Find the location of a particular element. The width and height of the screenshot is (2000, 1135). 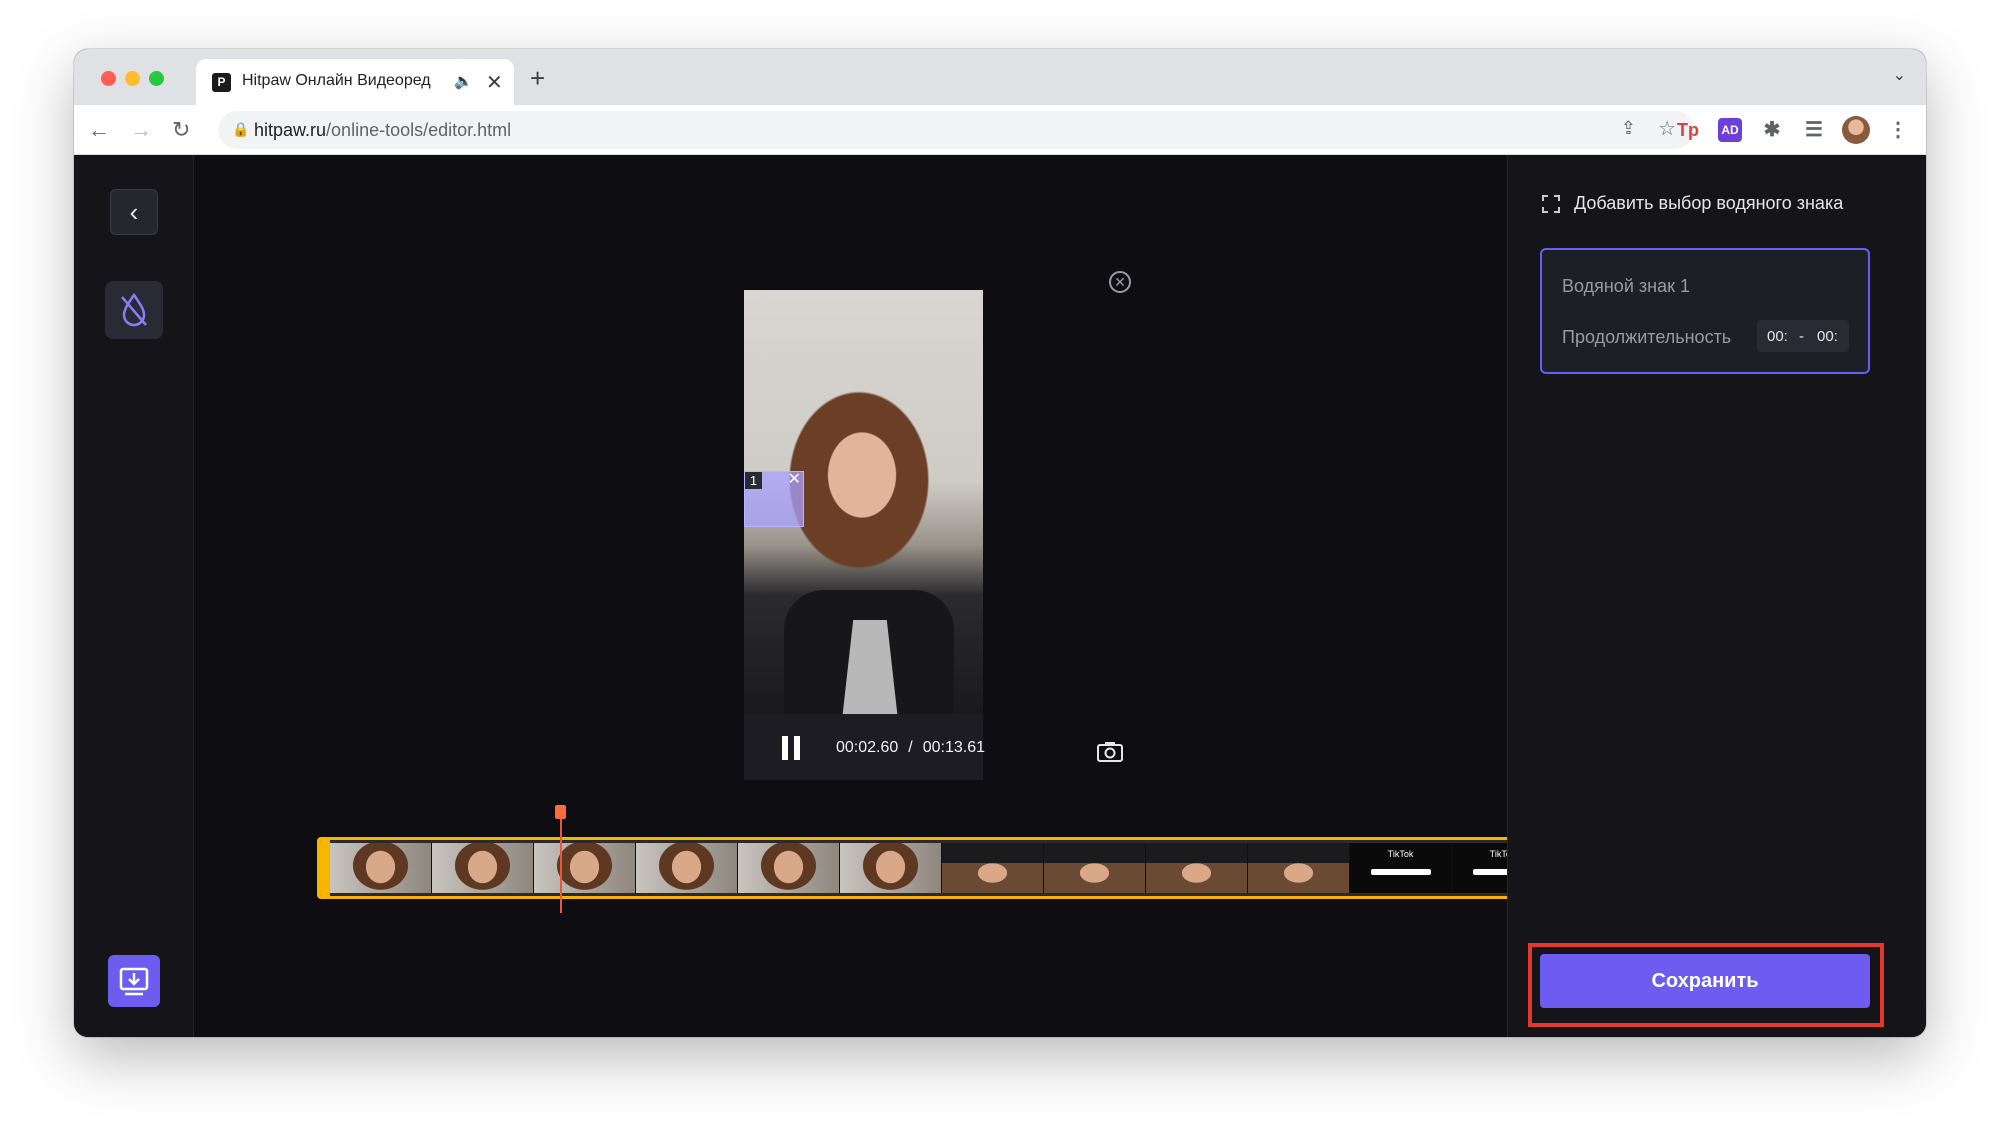

watermark-name: Водяной знак 1 is located at coordinates (1626, 286).